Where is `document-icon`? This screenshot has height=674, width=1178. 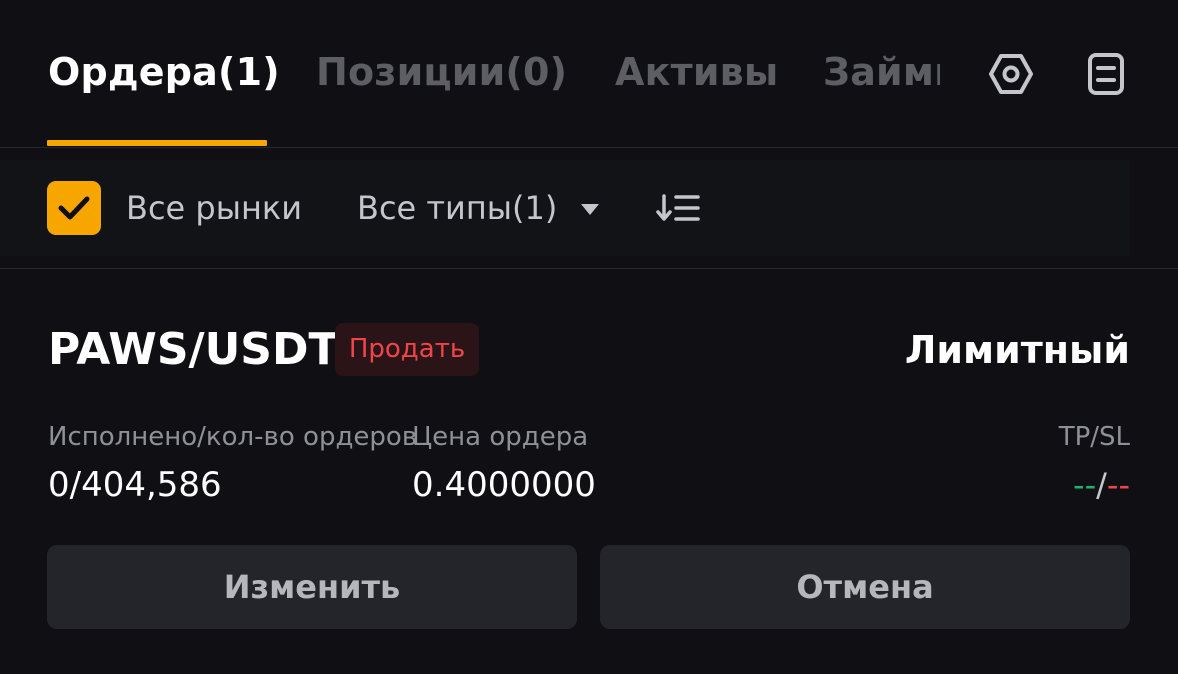
document-icon is located at coordinates (1106, 74).